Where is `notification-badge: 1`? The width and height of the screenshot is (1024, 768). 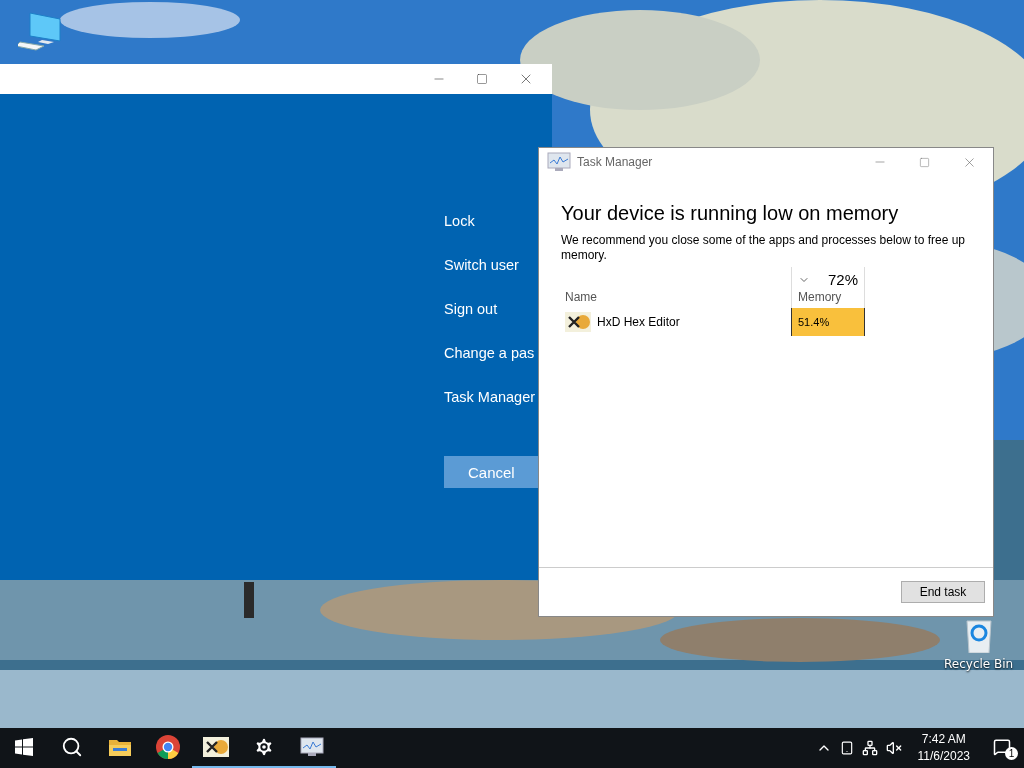 notification-badge: 1 is located at coordinates (1011, 753).